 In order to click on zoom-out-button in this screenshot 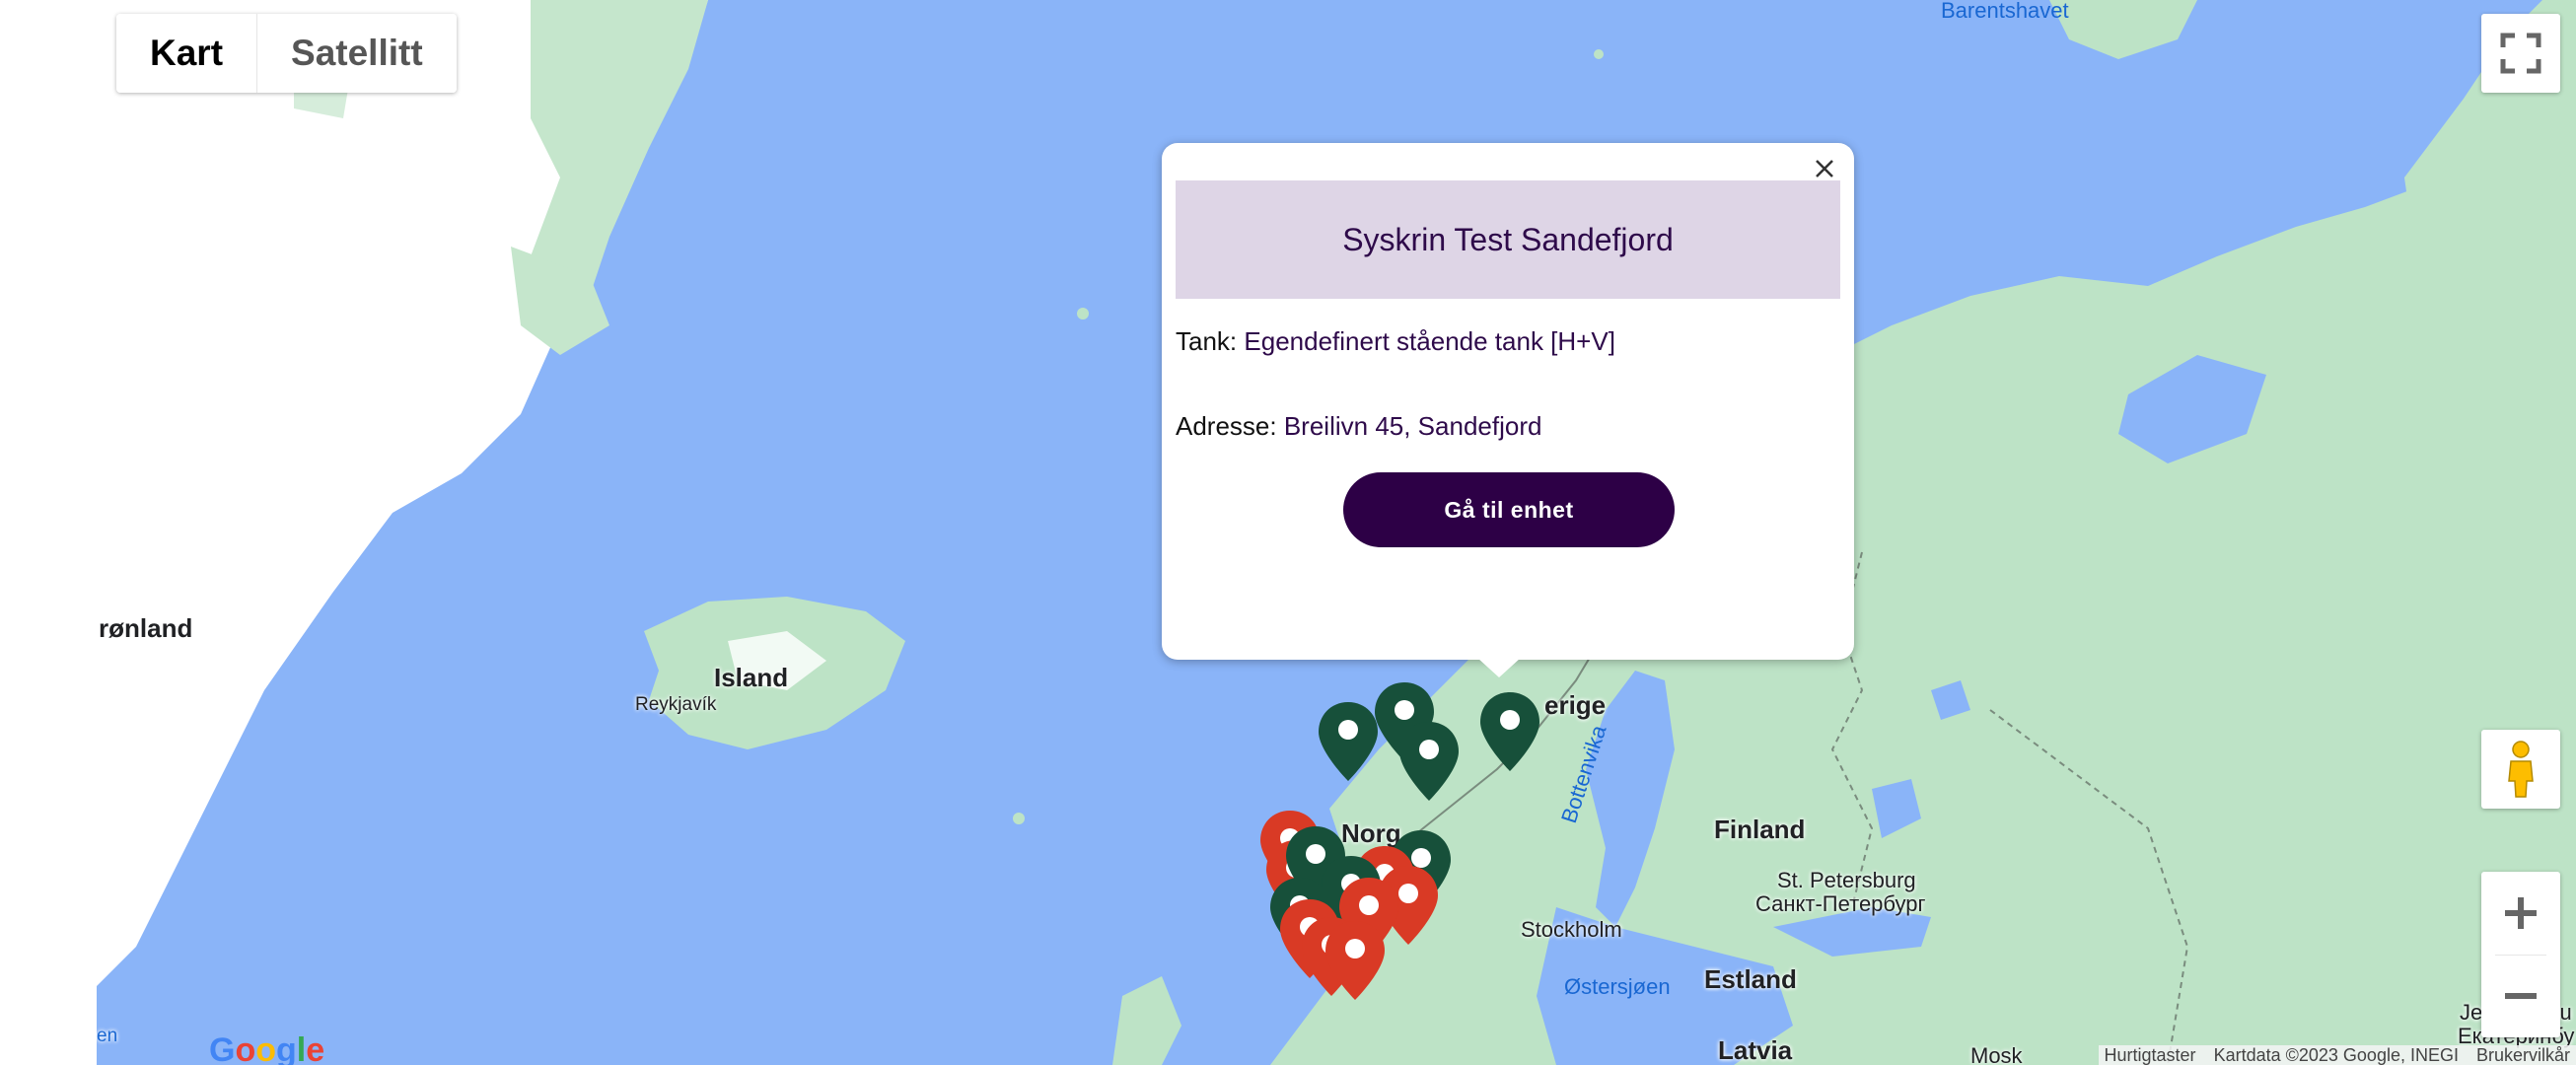, I will do `click(2520, 996)`.